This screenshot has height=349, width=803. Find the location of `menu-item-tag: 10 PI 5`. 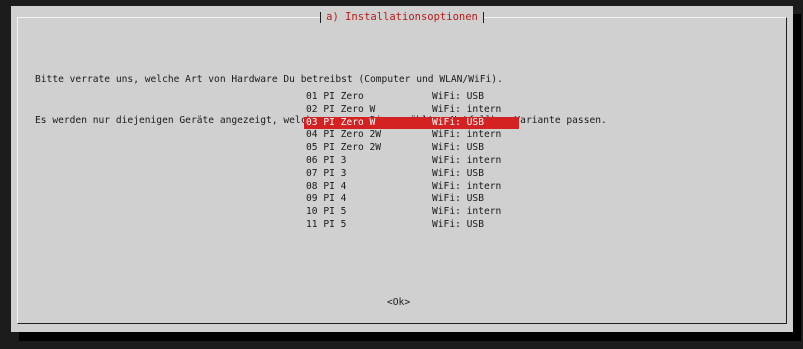

menu-item-tag: 10 PI 5 is located at coordinates (326, 212).